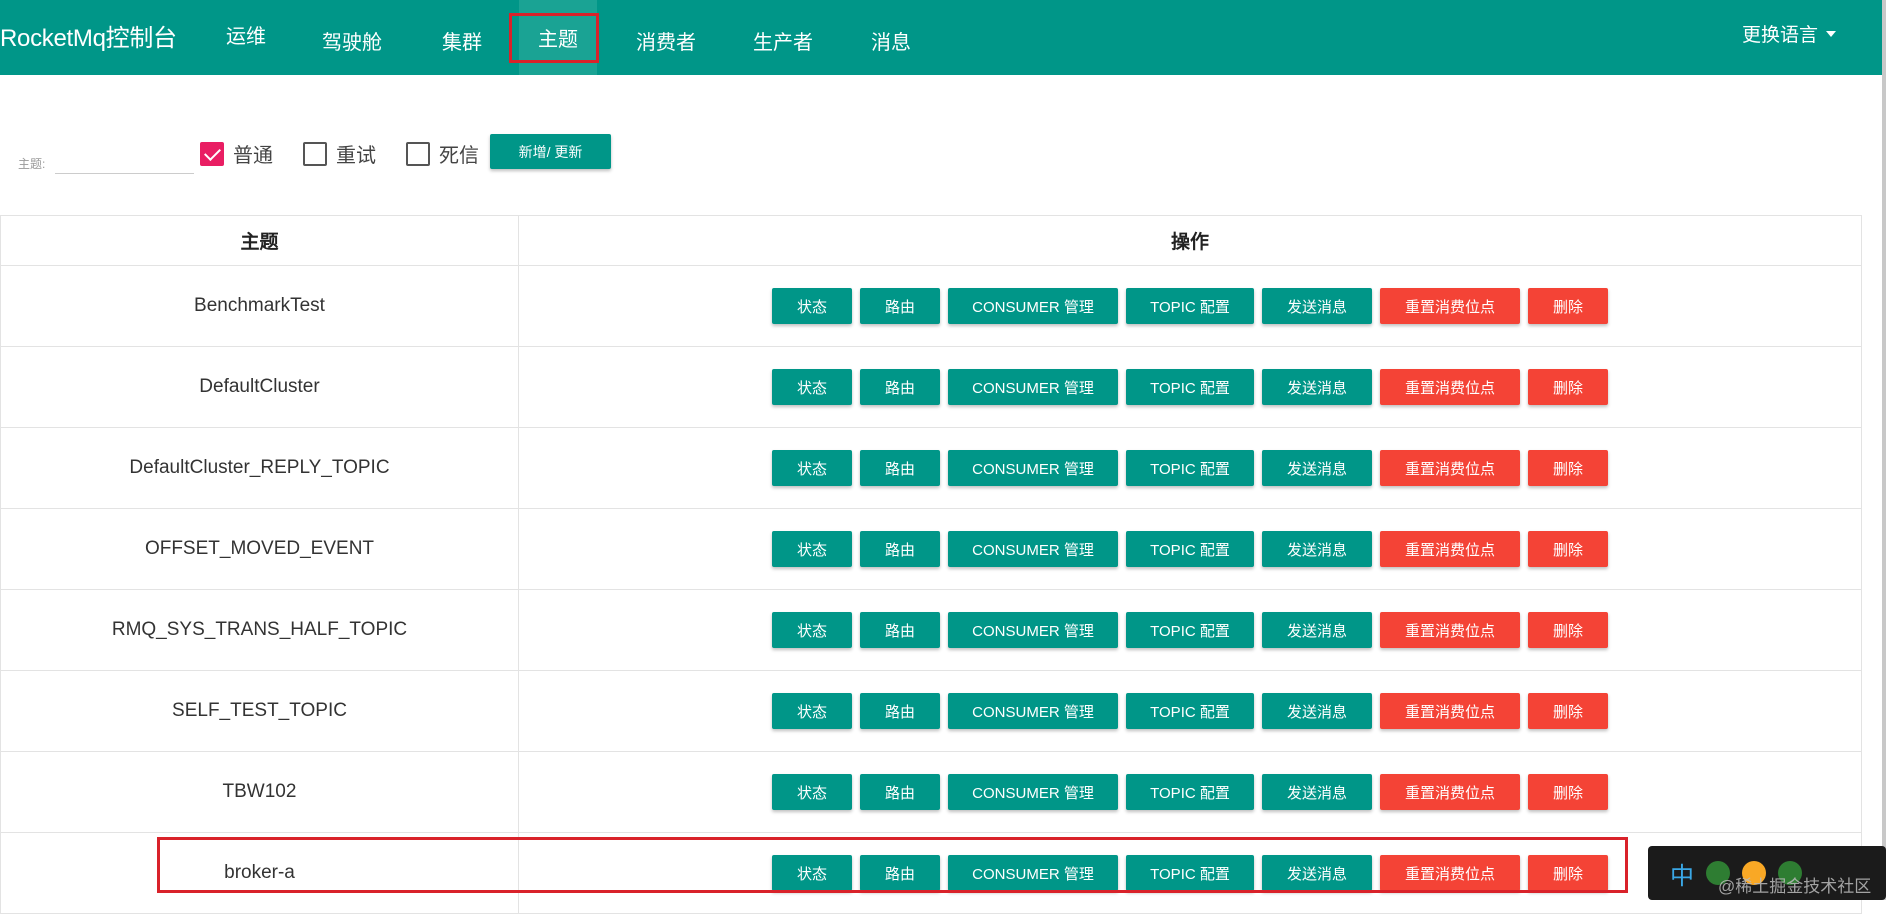  Describe the element at coordinates (1190, 240) in the screenshot. I see `header-ops: 操作` at that location.